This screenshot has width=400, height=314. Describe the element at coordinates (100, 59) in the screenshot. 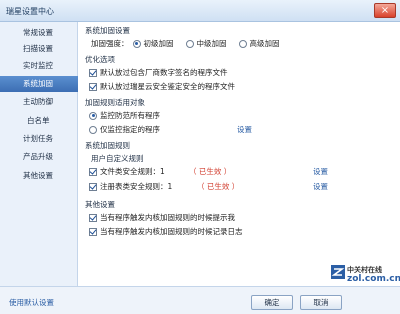

I see `section-title-optimize: 优化选项` at that location.